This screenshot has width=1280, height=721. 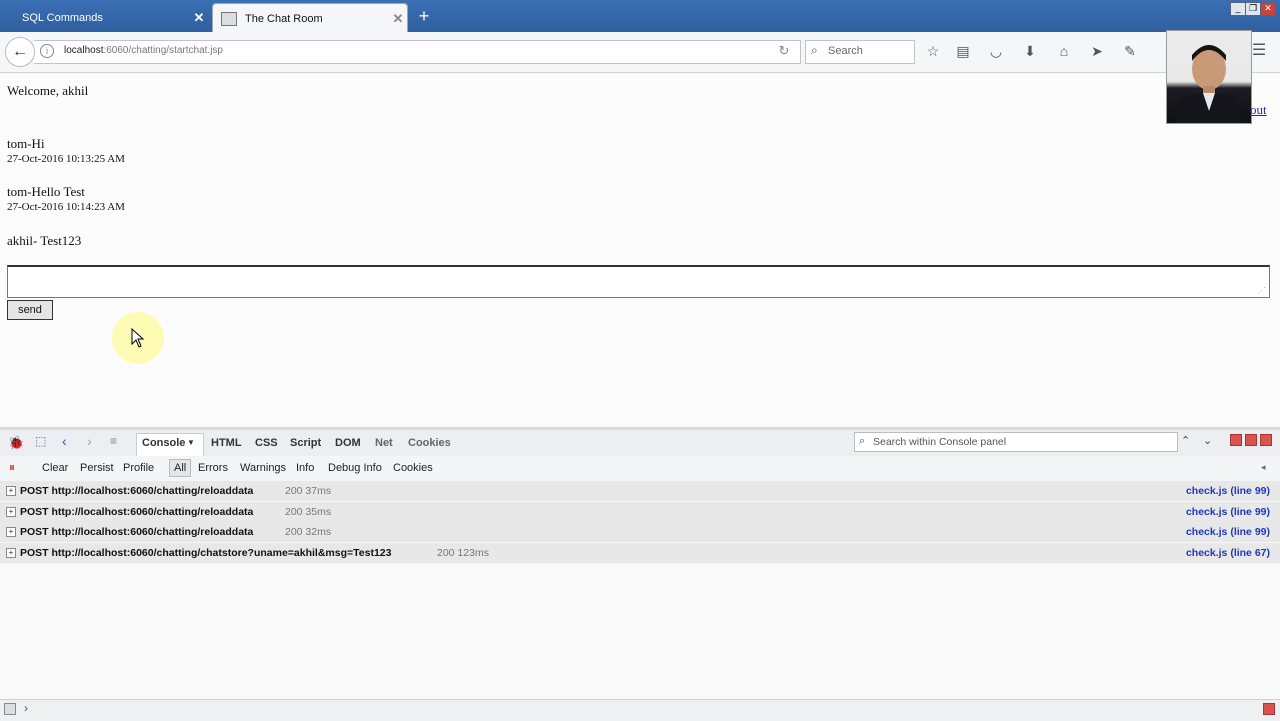 What do you see at coordinates (66, 207) in the screenshot?
I see `chat-timestamp: 27-Oct-2016 10:14:23 AM` at bounding box center [66, 207].